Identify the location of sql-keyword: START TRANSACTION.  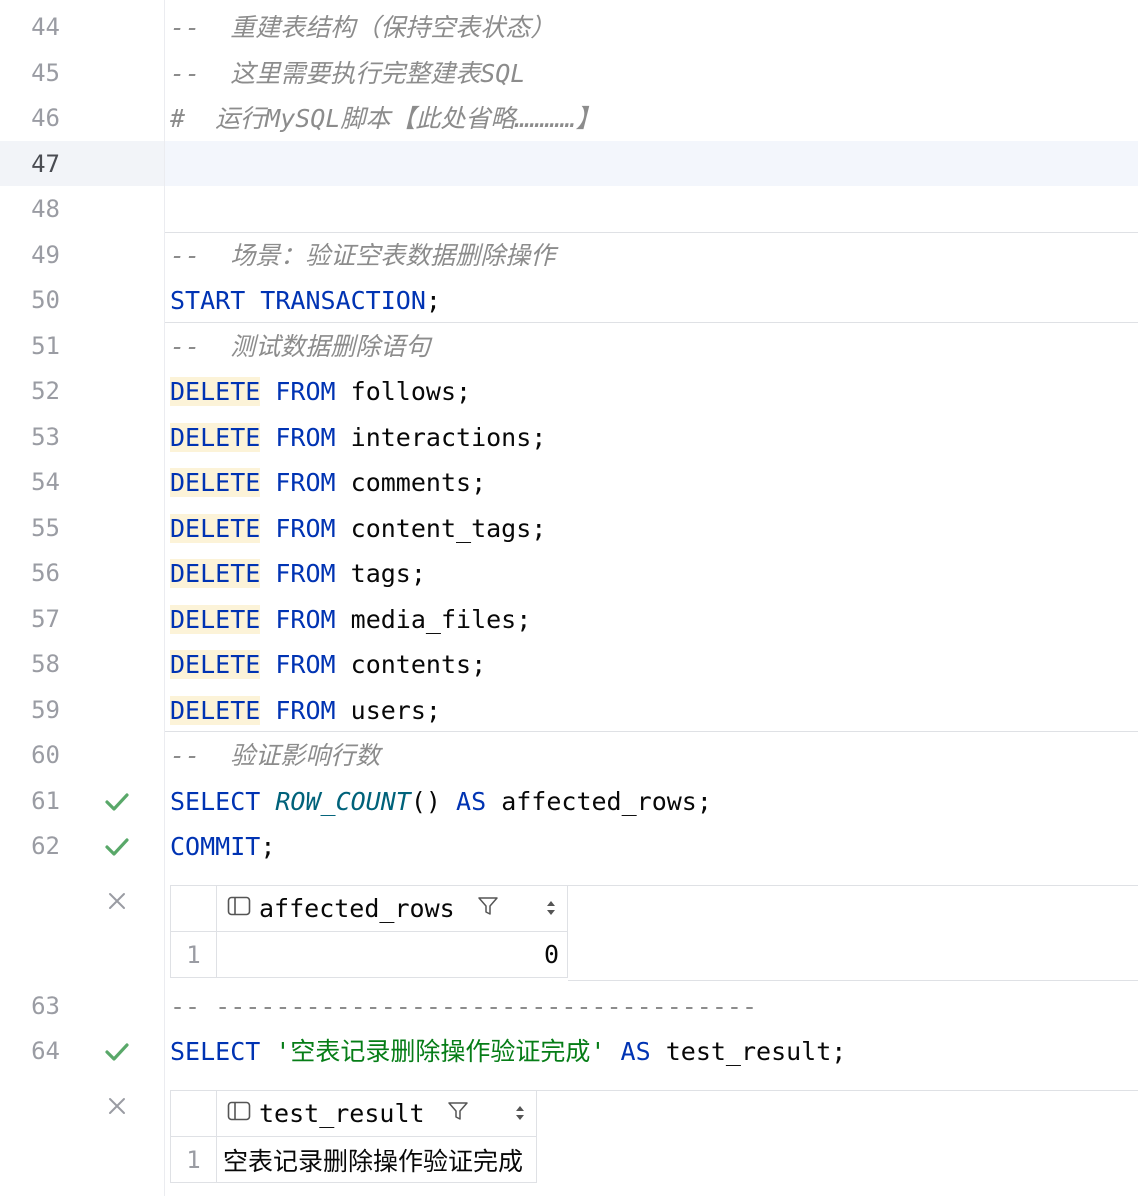
(298, 300).